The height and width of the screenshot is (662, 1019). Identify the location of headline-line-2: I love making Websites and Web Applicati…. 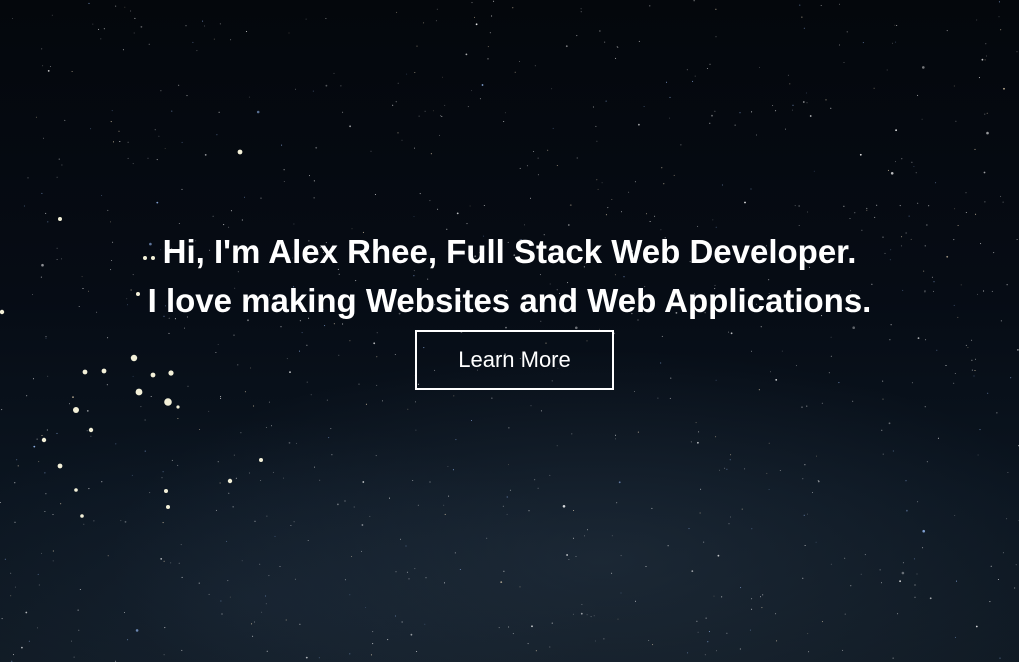
(509, 300).